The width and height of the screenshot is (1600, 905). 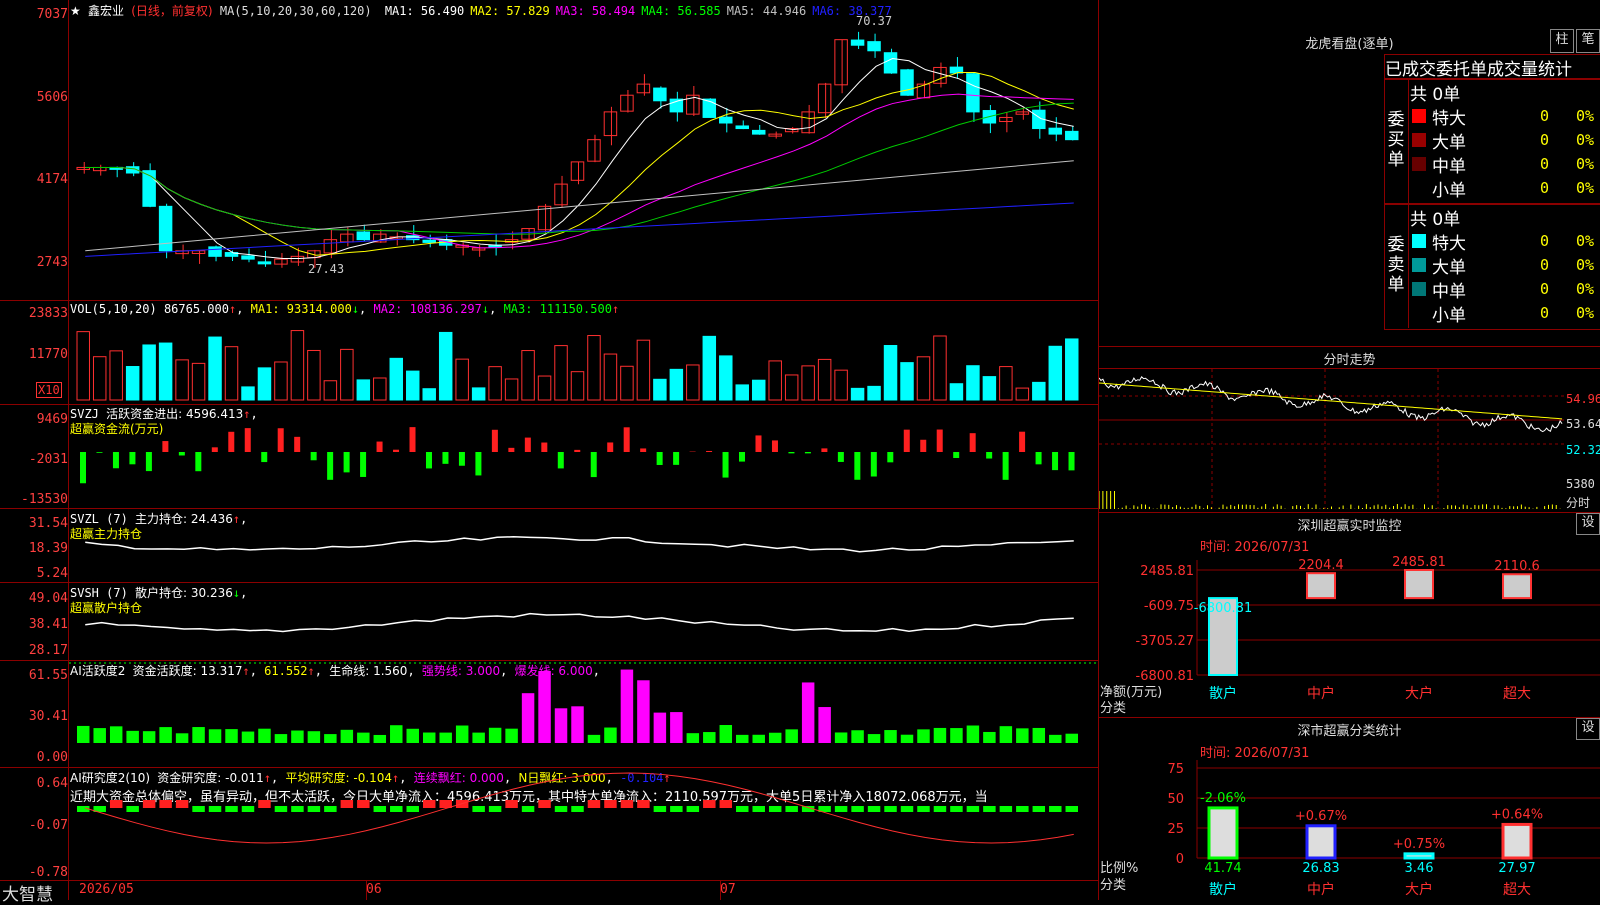 What do you see at coordinates (1517, 694) in the screenshot?
I see `monitor-x-label: 超大` at bounding box center [1517, 694].